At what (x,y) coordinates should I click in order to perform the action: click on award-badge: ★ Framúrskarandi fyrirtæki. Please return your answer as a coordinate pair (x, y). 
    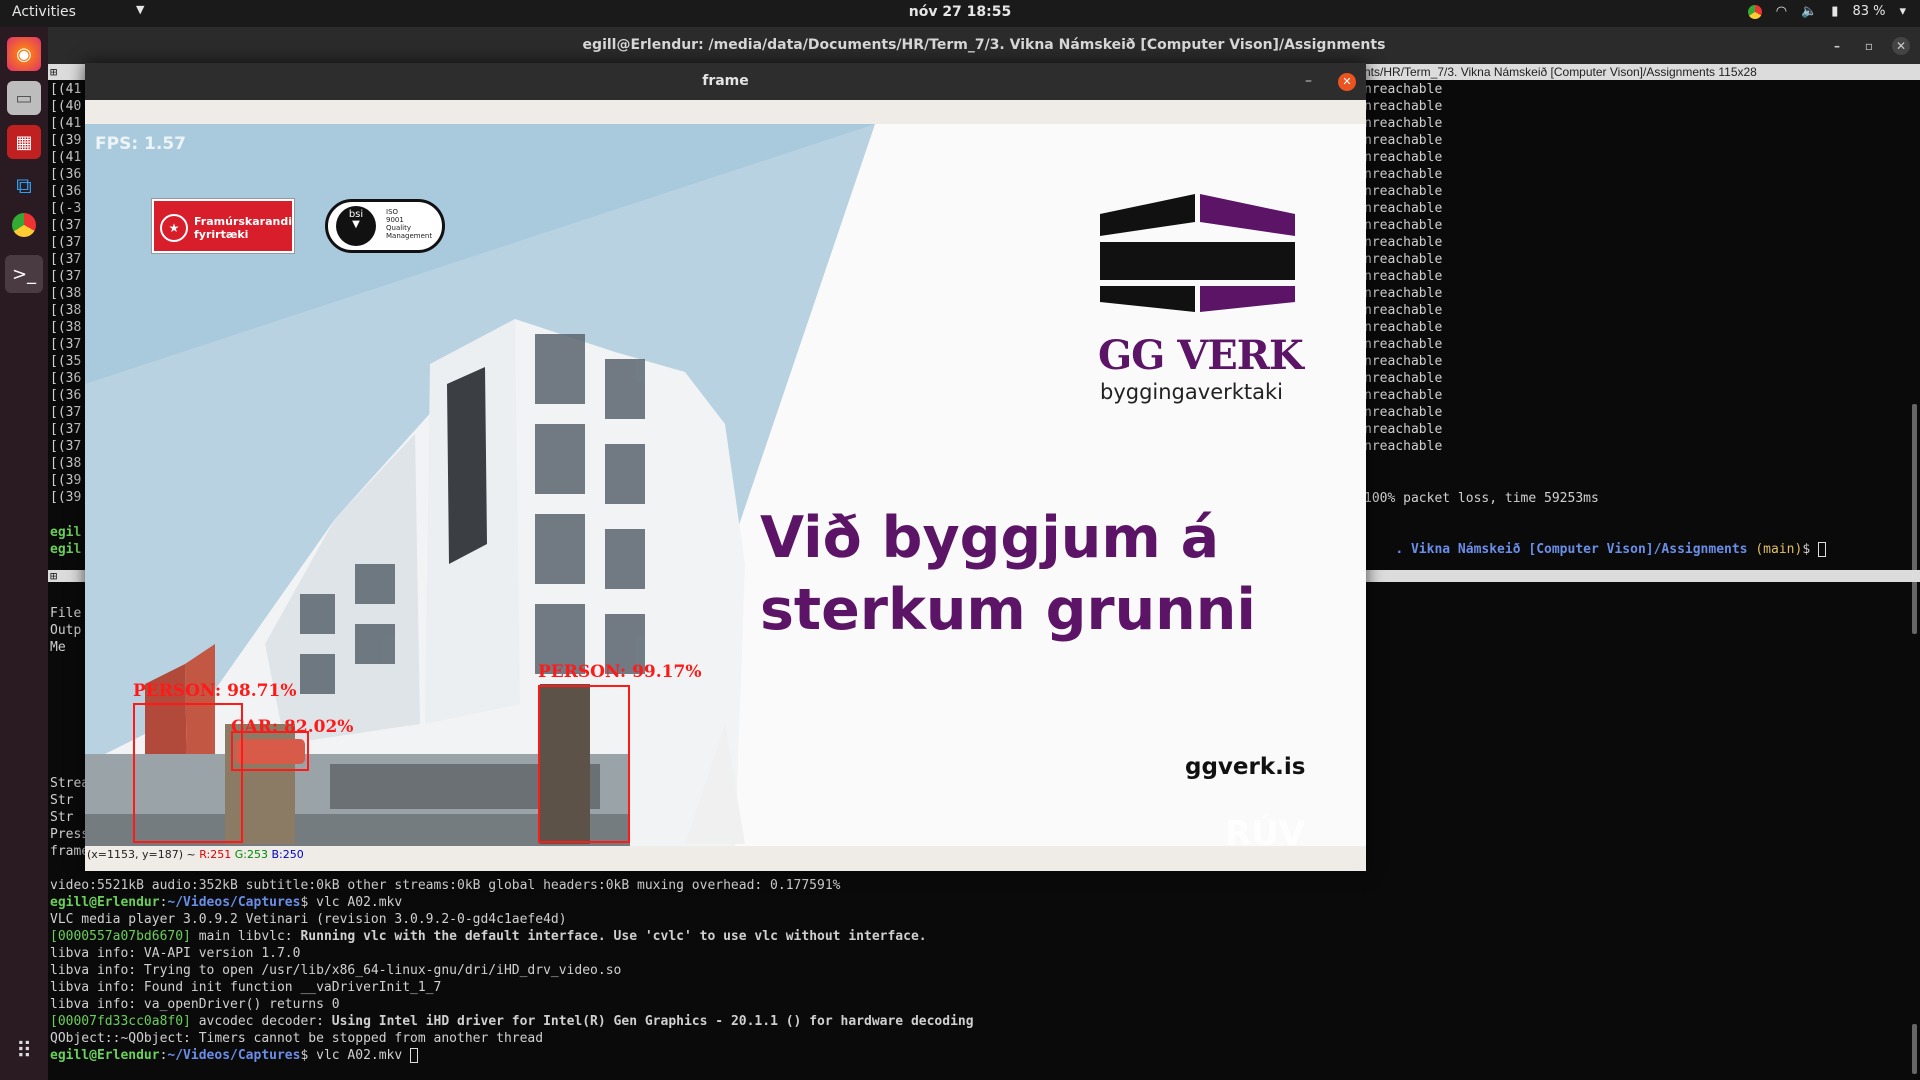
    Looking at the image, I should click on (223, 226).